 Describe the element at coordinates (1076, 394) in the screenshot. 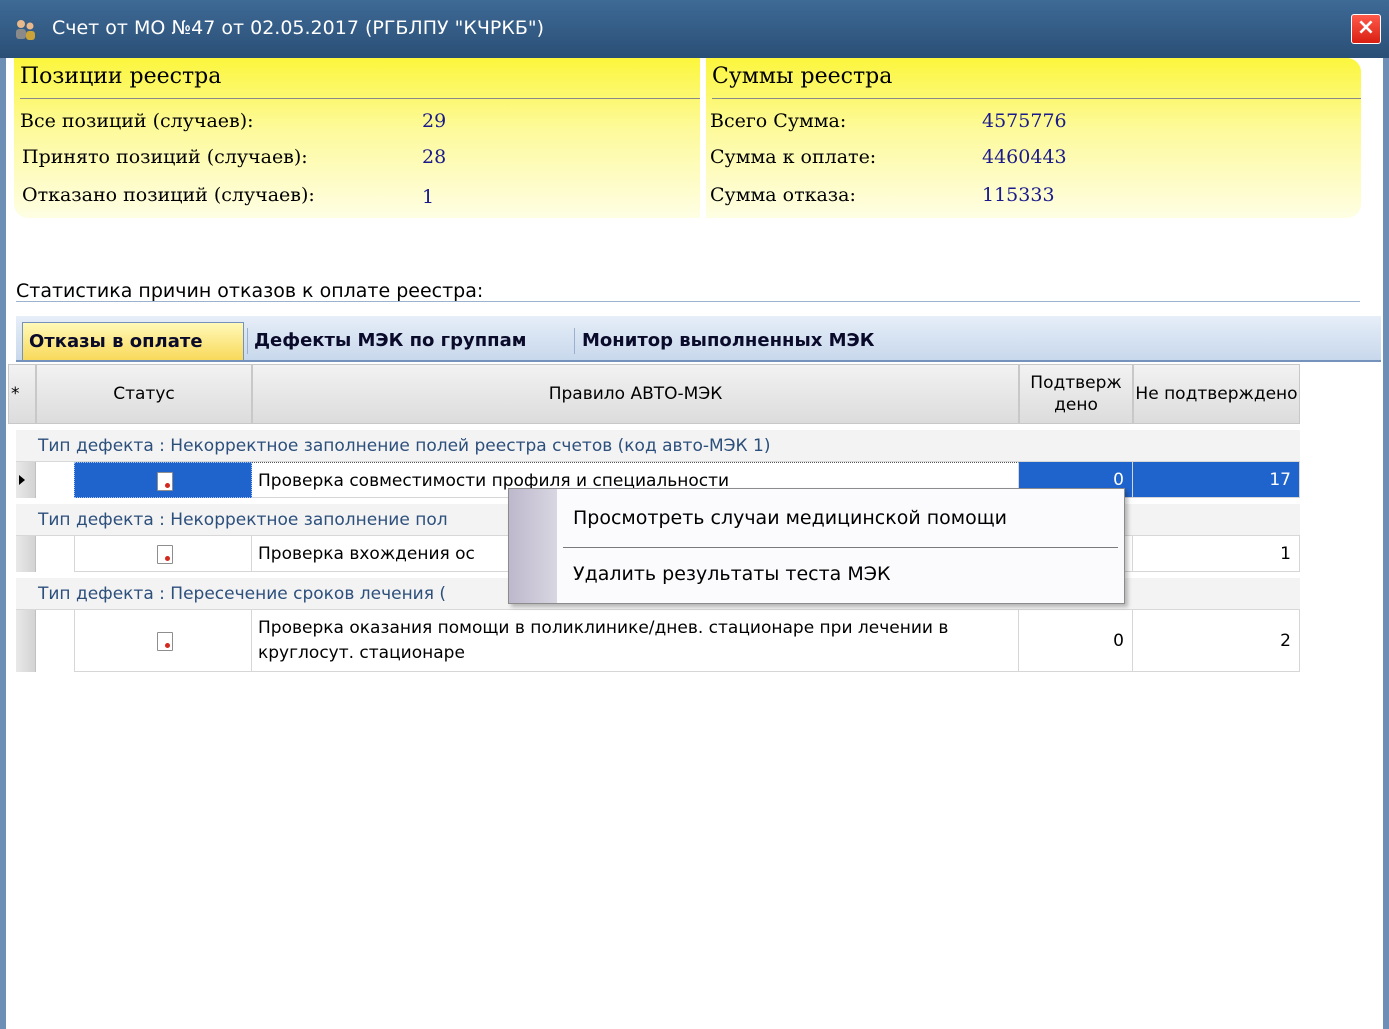

I see `column-header-confirmed: Подтверж дено` at that location.